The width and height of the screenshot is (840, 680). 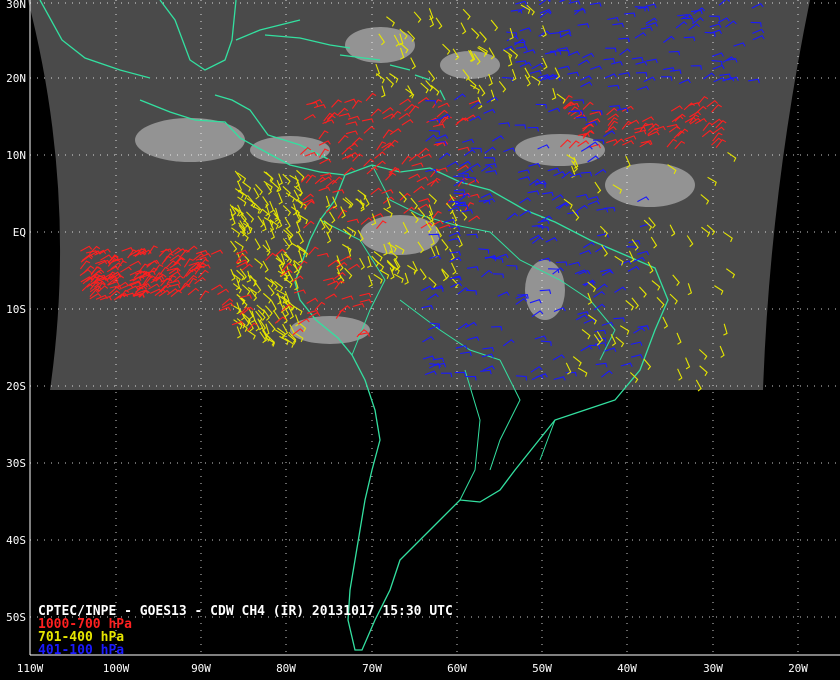 What do you see at coordinates (19, 232) in the screenshot?
I see `lat-label: EQ` at bounding box center [19, 232].